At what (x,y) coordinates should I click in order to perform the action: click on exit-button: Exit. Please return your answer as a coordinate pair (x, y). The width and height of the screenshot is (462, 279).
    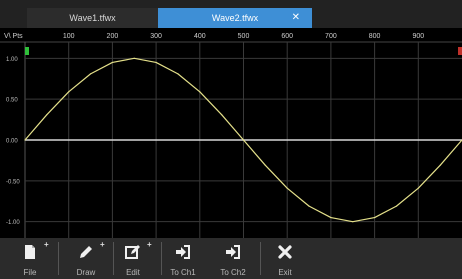
    Looking at the image, I should click on (285, 258).